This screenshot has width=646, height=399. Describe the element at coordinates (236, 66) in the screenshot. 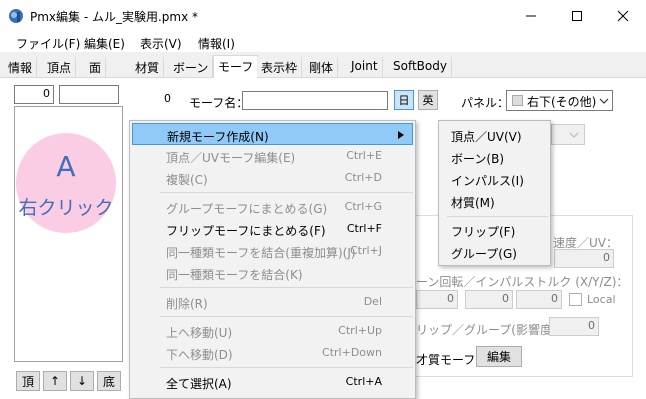

I see `tab-morph: モーフ` at that location.